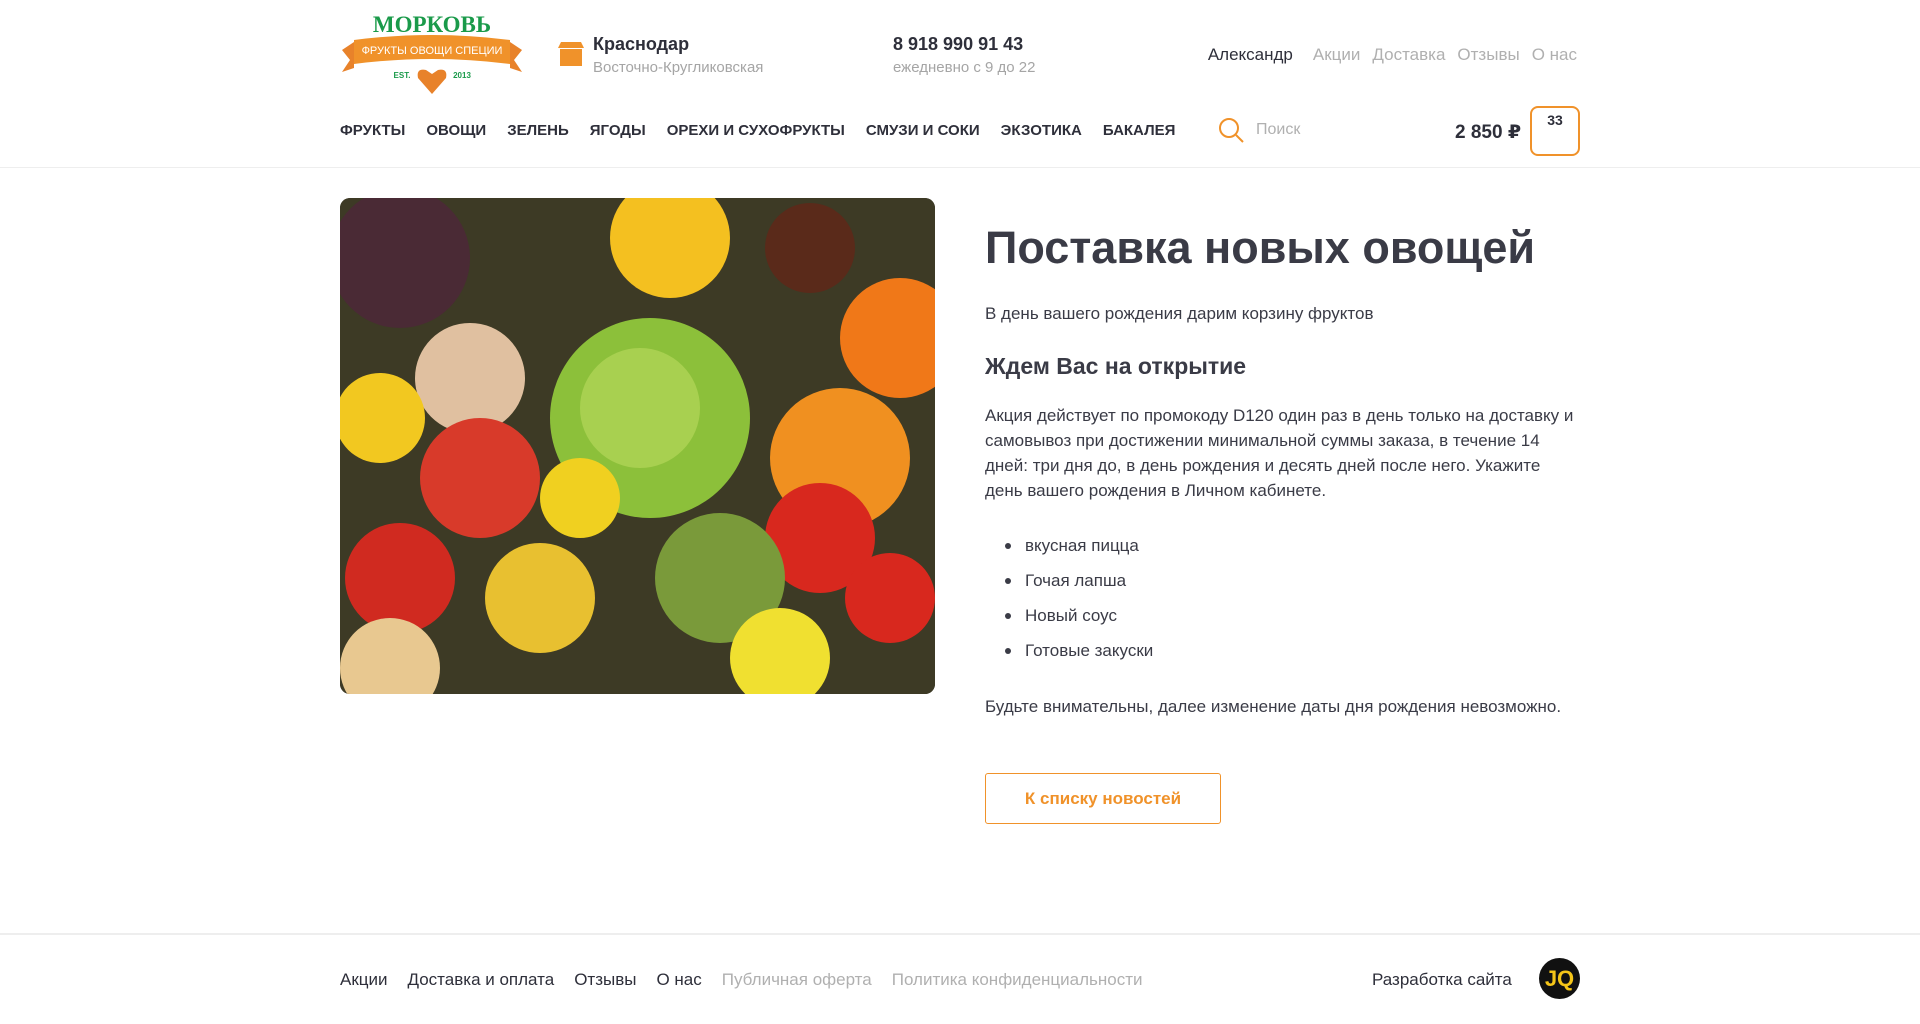  Describe the element at coordinates (1139, 130) in the screenshot. I see `nav-grocery: БАКАЛЕЯ` at that location.